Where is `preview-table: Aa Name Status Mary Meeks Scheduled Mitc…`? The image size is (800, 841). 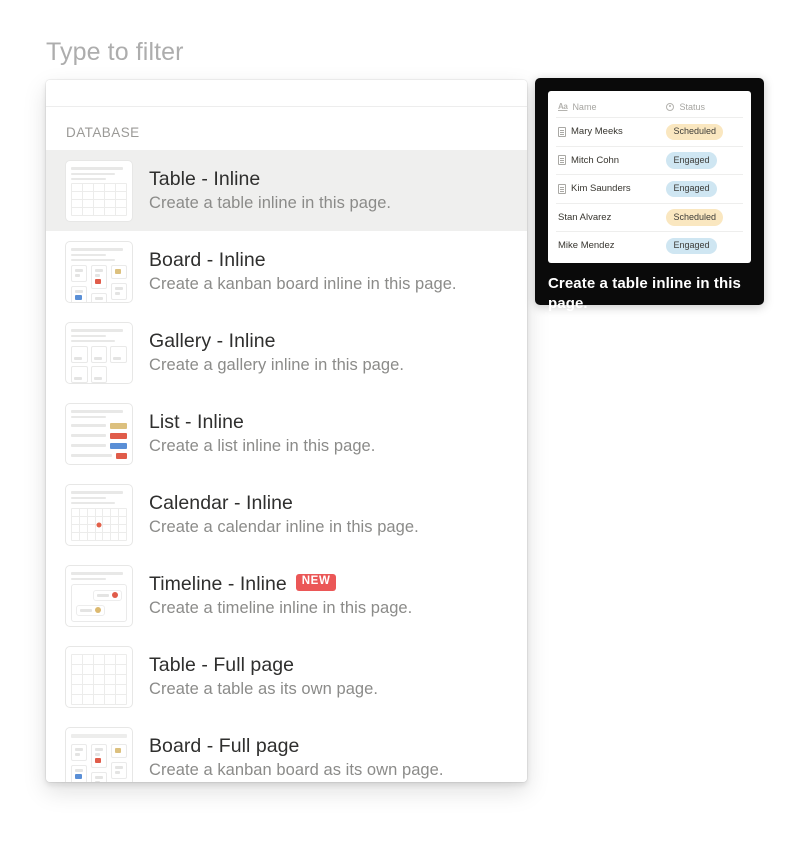
preview-table: Aa Name Status Mary Meeks Scheduled Mitc… is located at coordinates (649, 178).